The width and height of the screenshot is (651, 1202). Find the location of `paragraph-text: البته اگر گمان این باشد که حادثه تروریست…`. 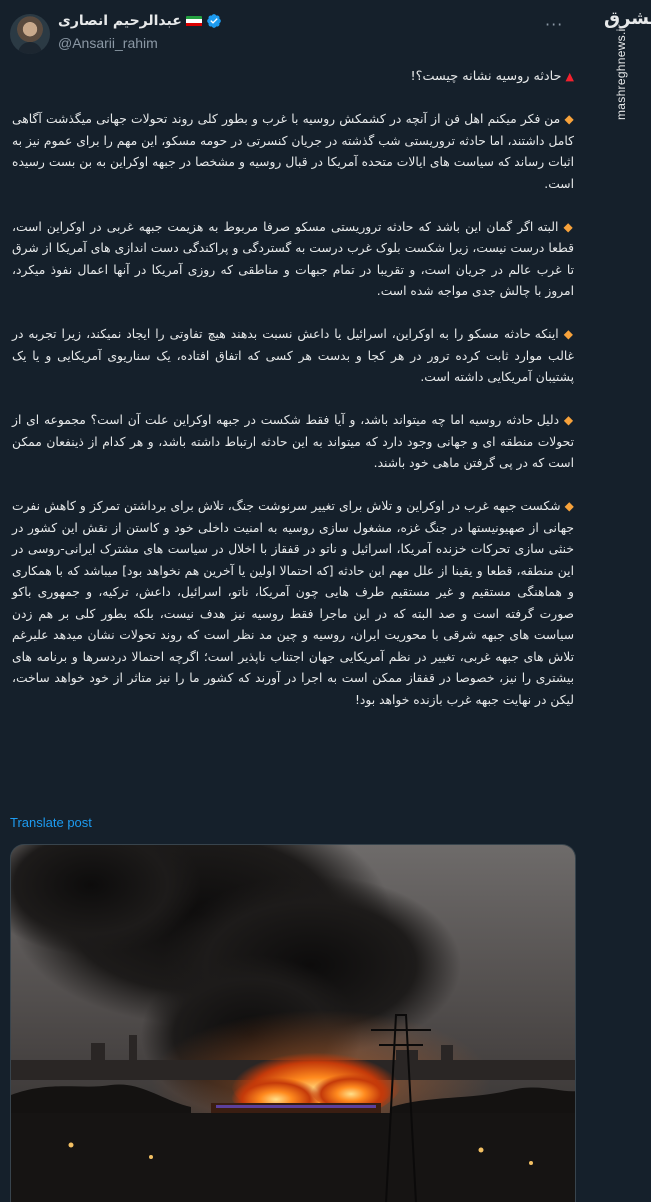

paragraph-text: البته اگر گمان این باشد که حادثه تروریست… is located at coordinates (293, 259).